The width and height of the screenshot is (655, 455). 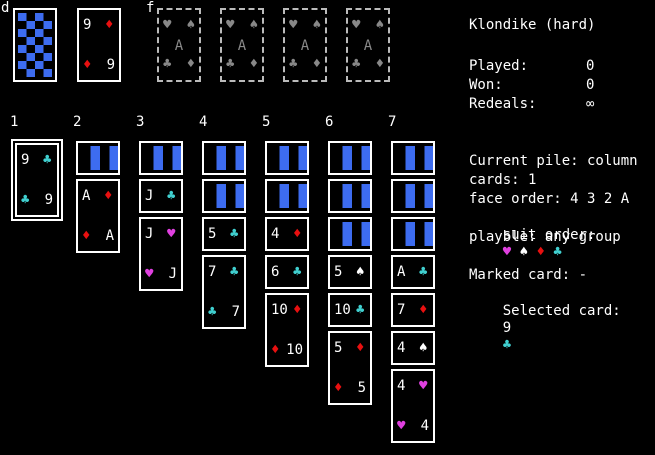 I want to click on tableau-card: 9 ♣ ♣ 9, so click(x=37, y=180).